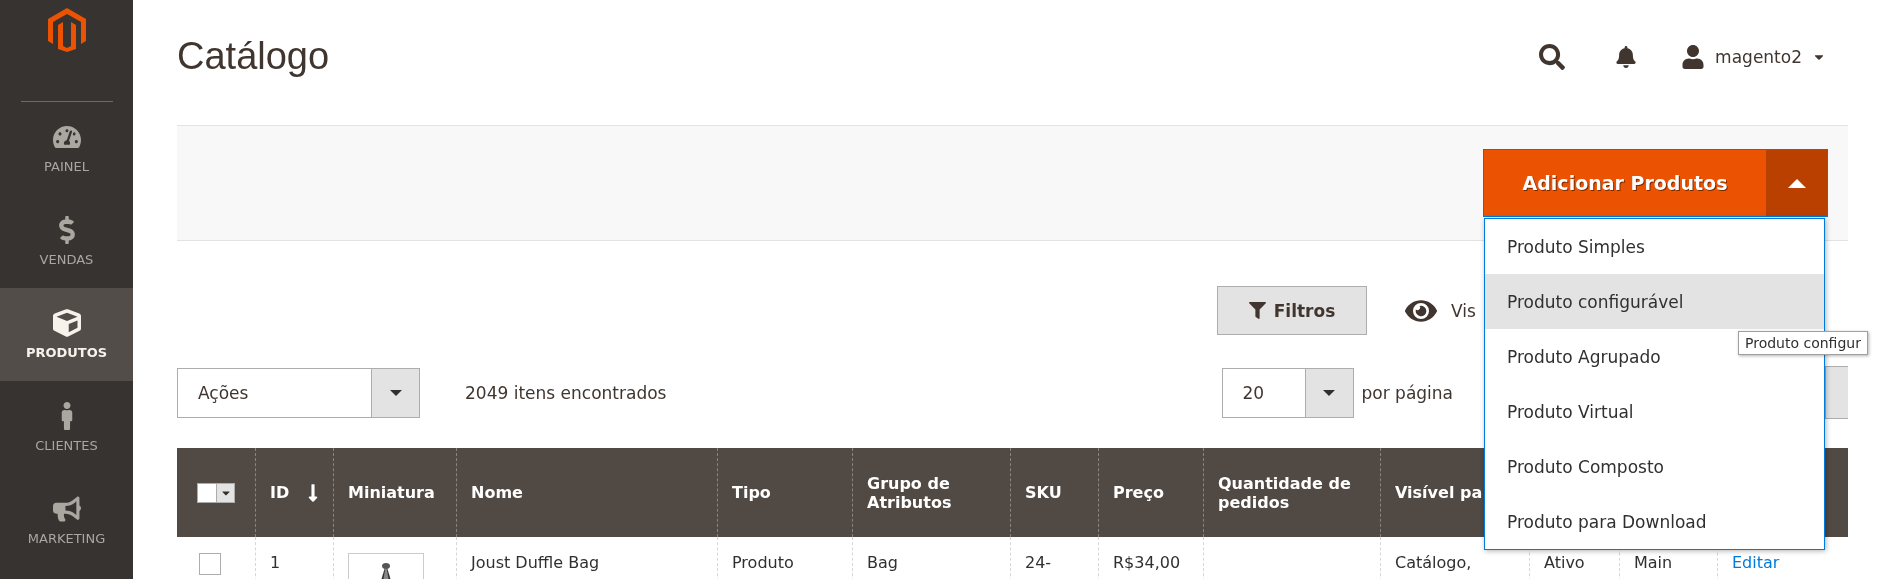 The height and width of the screenshot is (579, 1880). I want to click on table-cell: Bag, so click(882, 562).